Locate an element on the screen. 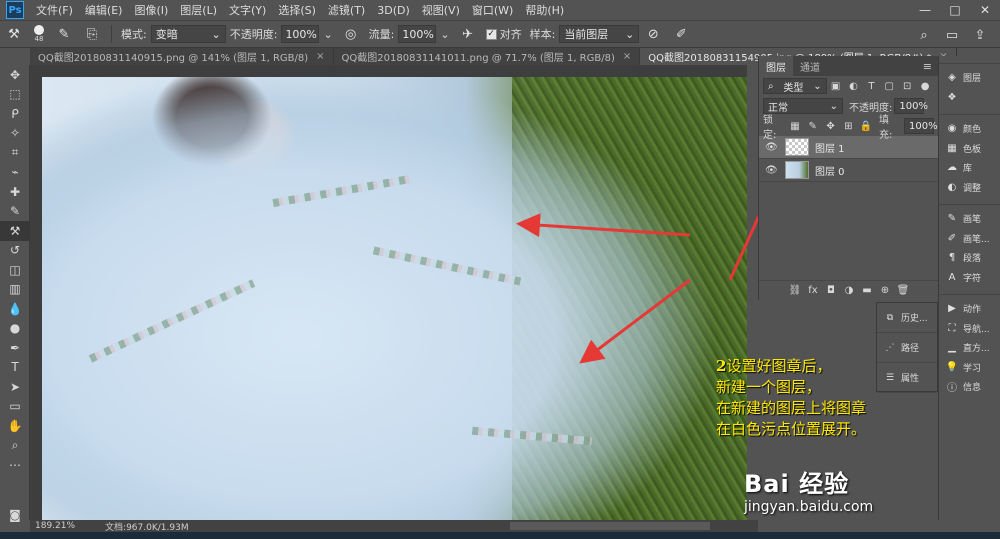 The width and height of the screenshot is (1000, 539). layer-mask-icon: ◘ is located at coordinates (831, 291).